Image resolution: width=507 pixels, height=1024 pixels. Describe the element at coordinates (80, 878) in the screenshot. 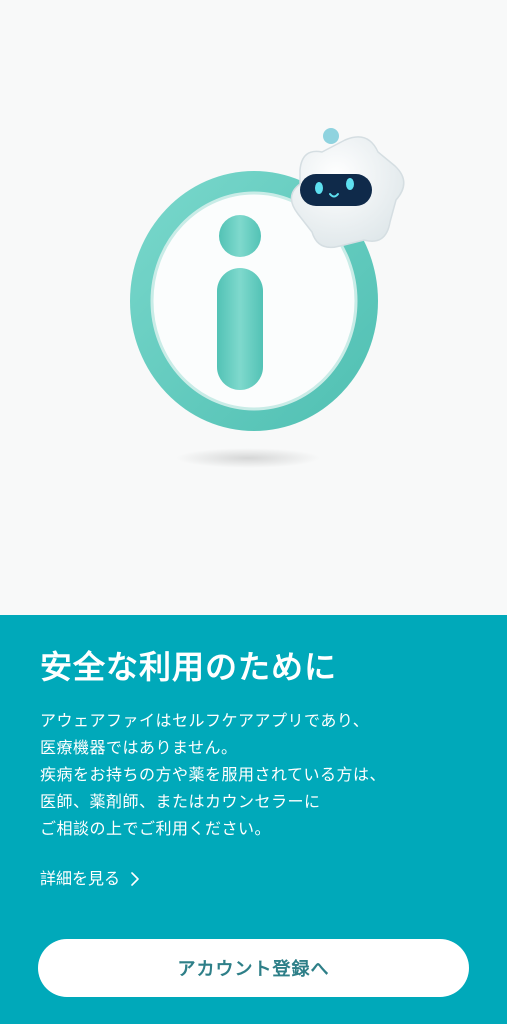

I see `details-link-label: 詳細を見る` at that location.